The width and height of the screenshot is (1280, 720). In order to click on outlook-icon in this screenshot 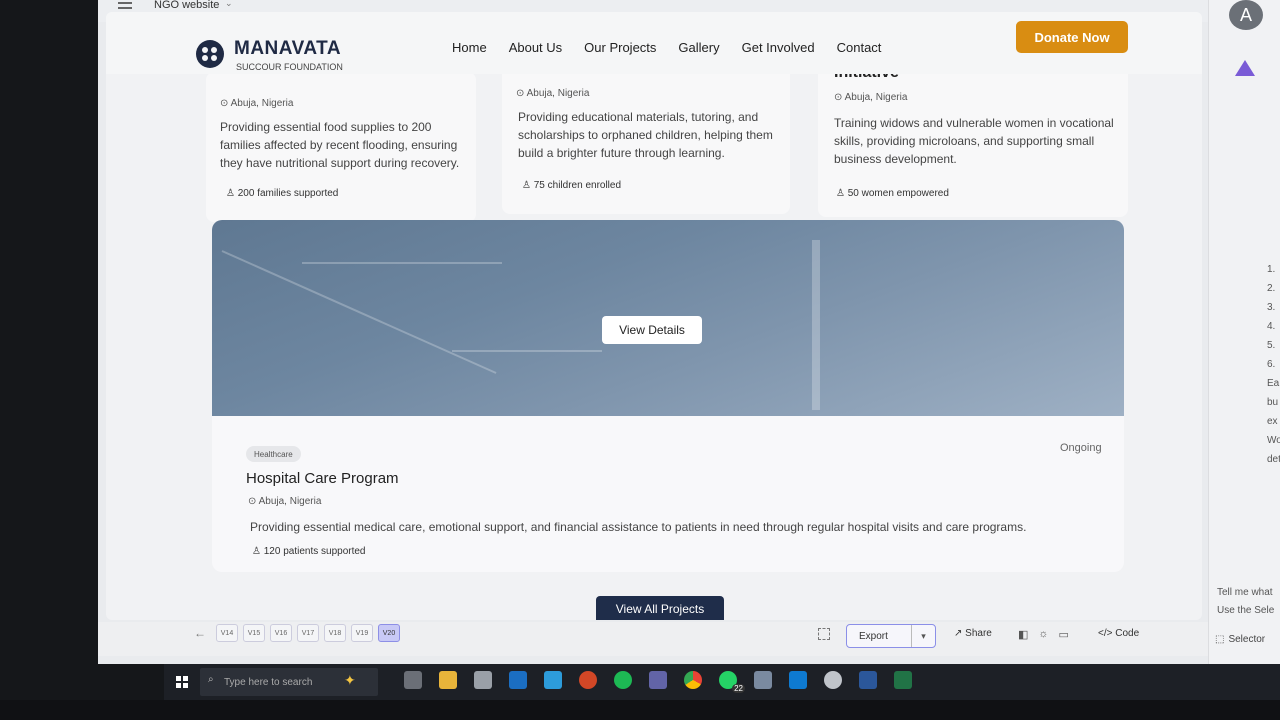, I will do `click(518, 680)`.